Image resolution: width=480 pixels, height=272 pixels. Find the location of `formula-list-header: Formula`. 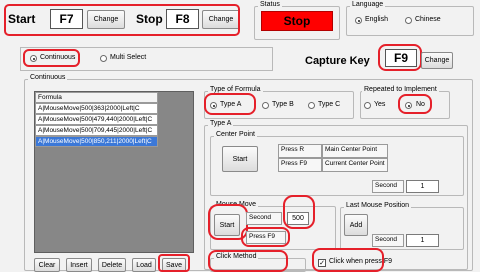

formula-list-header: Formula is located at coordinates (96, 97).